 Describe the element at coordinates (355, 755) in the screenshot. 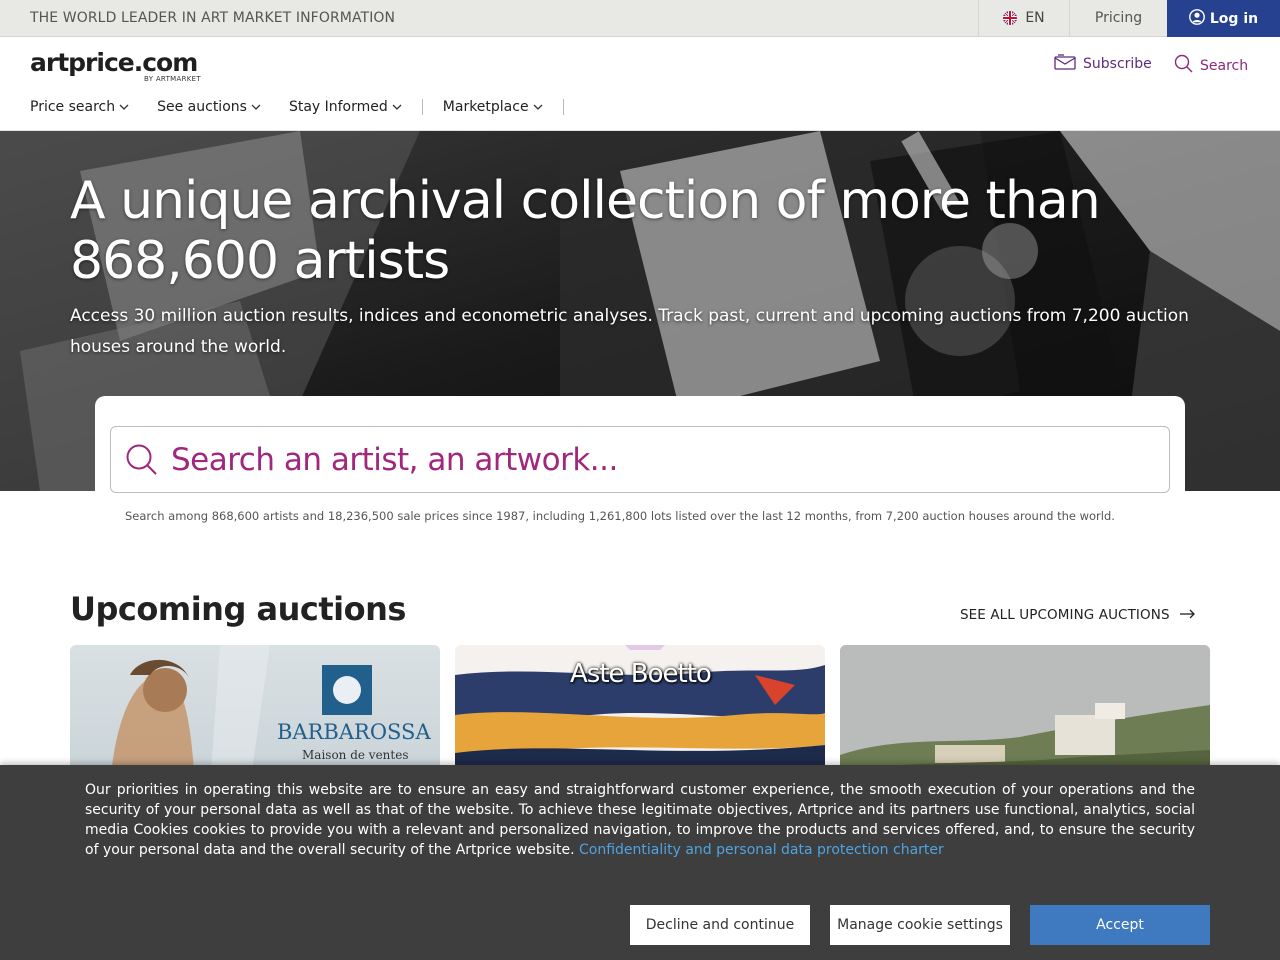

I see `auction-house-subtitle: Maison de ventes` at that location.